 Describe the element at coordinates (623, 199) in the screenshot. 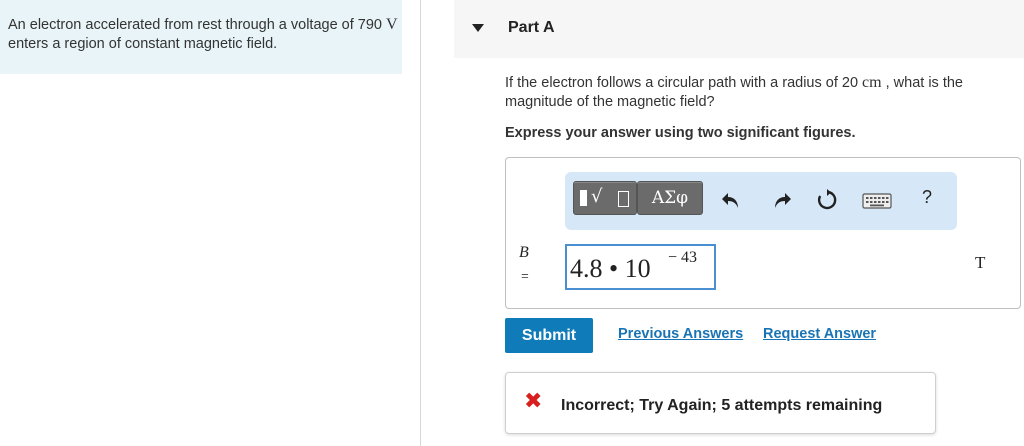

I see `template-box-glyph` at that location.